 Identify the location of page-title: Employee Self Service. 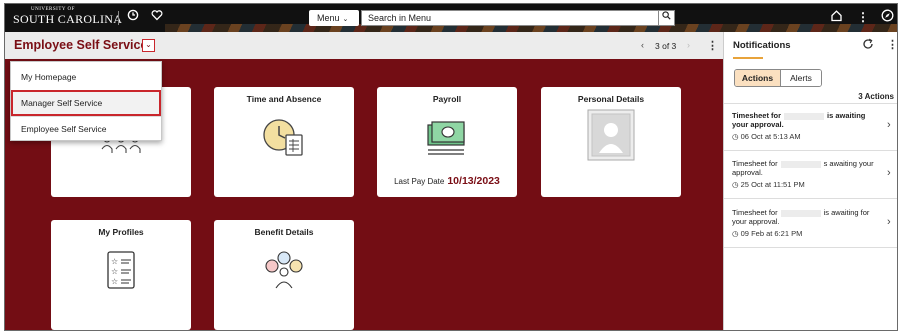
(80, 45).